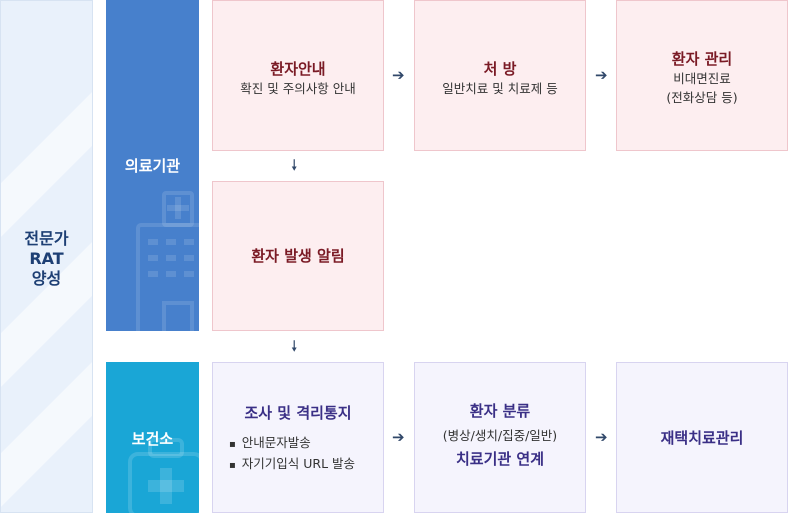 This screenshot has width=789, height=513. I want to click on org-health-center-label: 보건소, so click(152, 439).